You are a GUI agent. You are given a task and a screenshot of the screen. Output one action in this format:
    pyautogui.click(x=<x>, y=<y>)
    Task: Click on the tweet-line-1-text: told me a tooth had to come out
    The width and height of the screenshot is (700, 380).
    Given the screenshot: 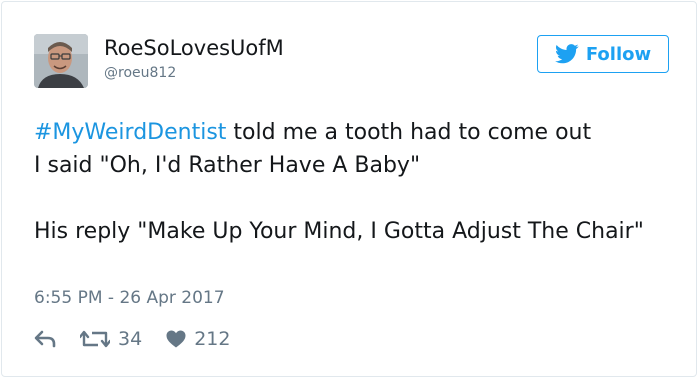 What is the action you would take?
    pyautogui.click(x=409, y=132)
    